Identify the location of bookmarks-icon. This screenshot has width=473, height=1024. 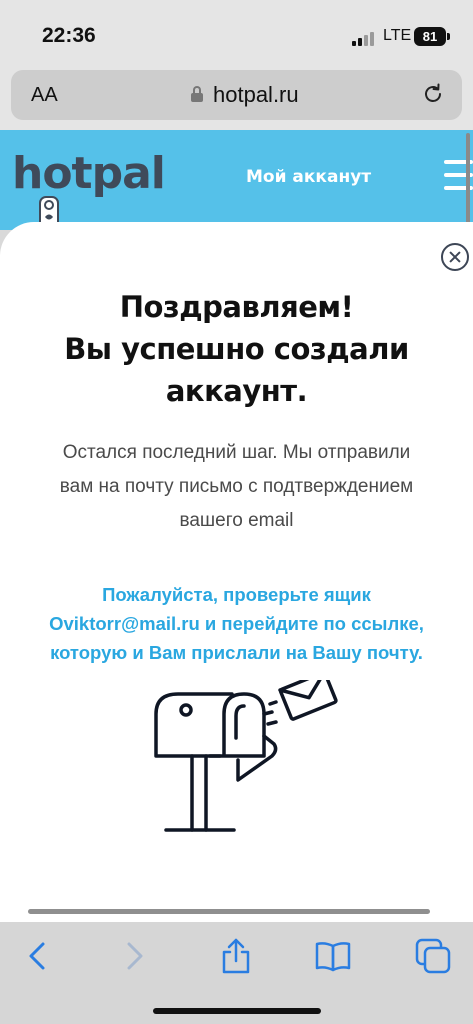
(333, 956).